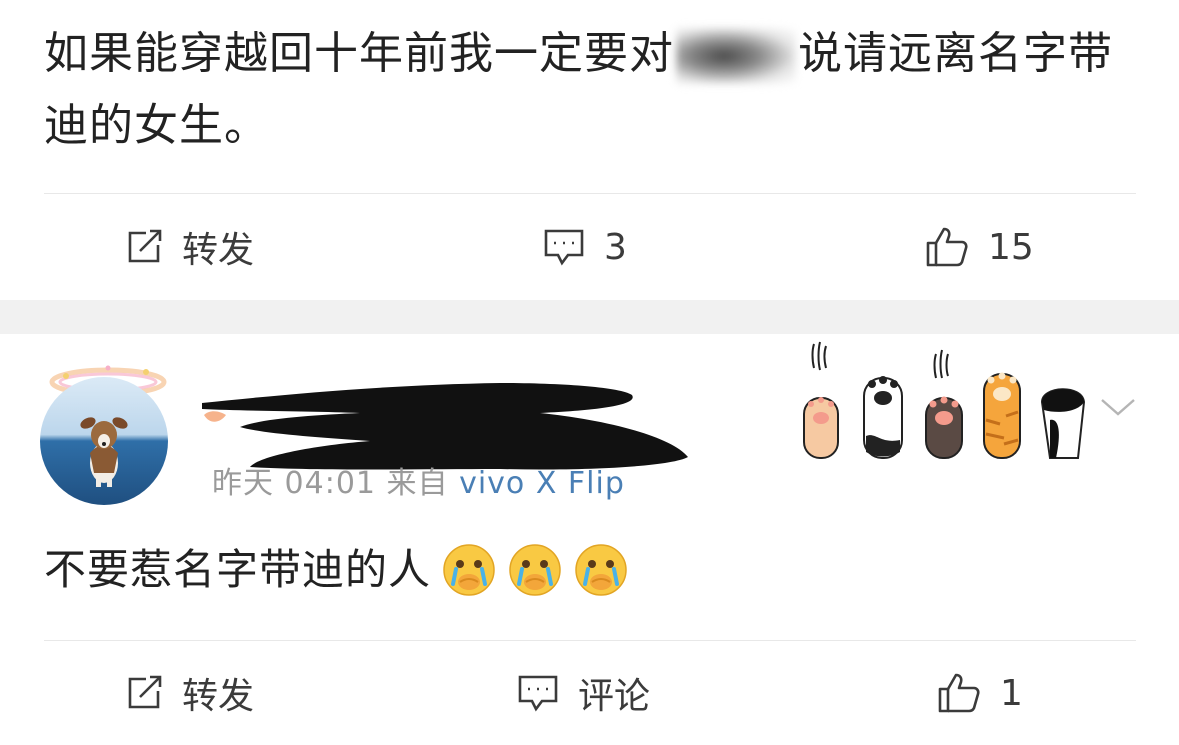  Describe the element at coordinates (359, 53) in the screenshot. I see `post-text-part1: 如果能穿越回十年前我一定要对` at that location.